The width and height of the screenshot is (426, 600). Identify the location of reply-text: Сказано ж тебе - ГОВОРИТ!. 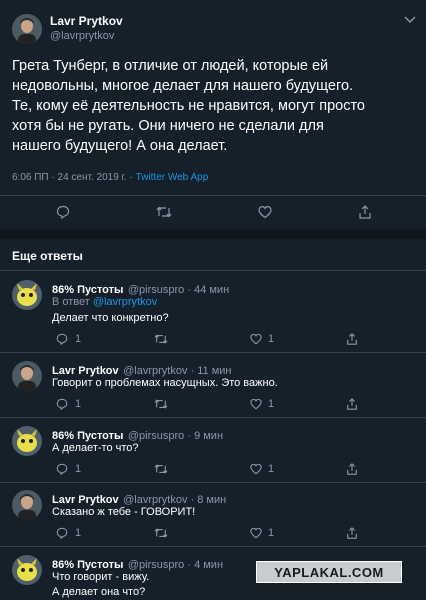
(124, 512).